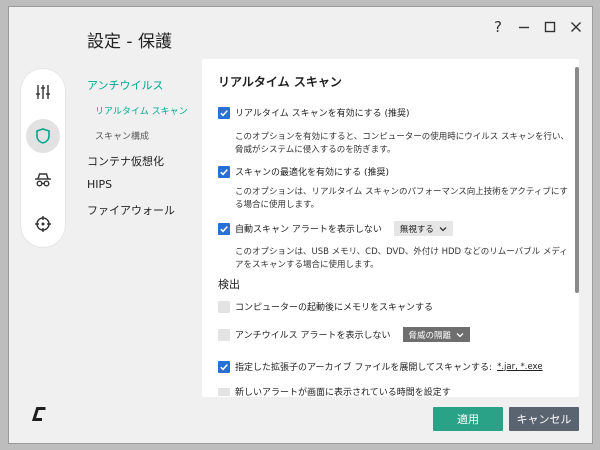 This screenshot has height=450, width=600. Describe the element at coordinates (468, 419) in the screenshot. I see `apply-button: 適用` at that location.